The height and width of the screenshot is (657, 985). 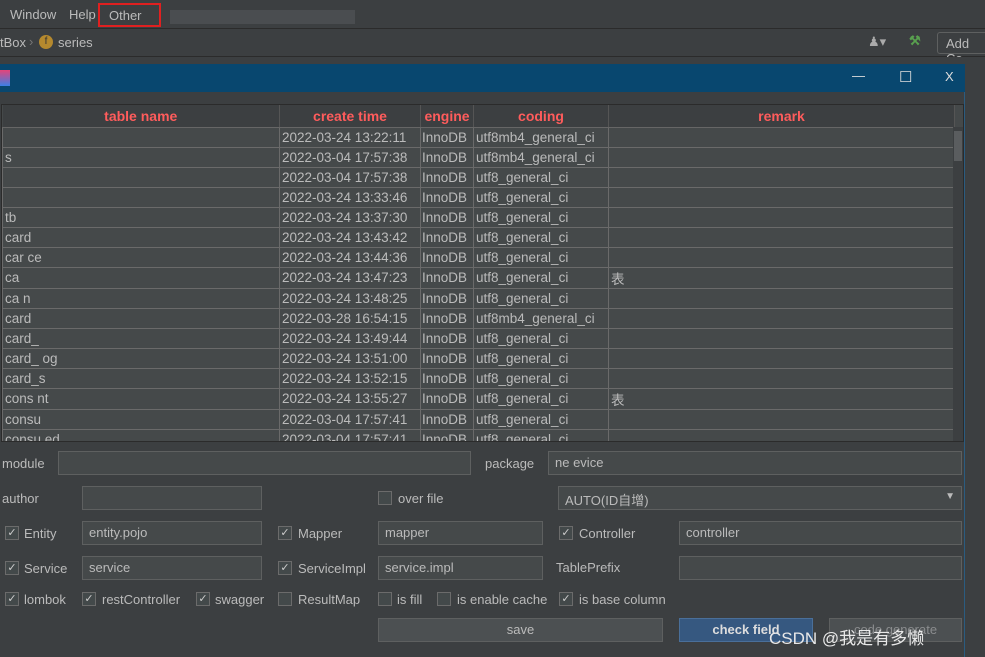 I want to click on add-configuration-button: Add Co, so click(x=961, y=49).